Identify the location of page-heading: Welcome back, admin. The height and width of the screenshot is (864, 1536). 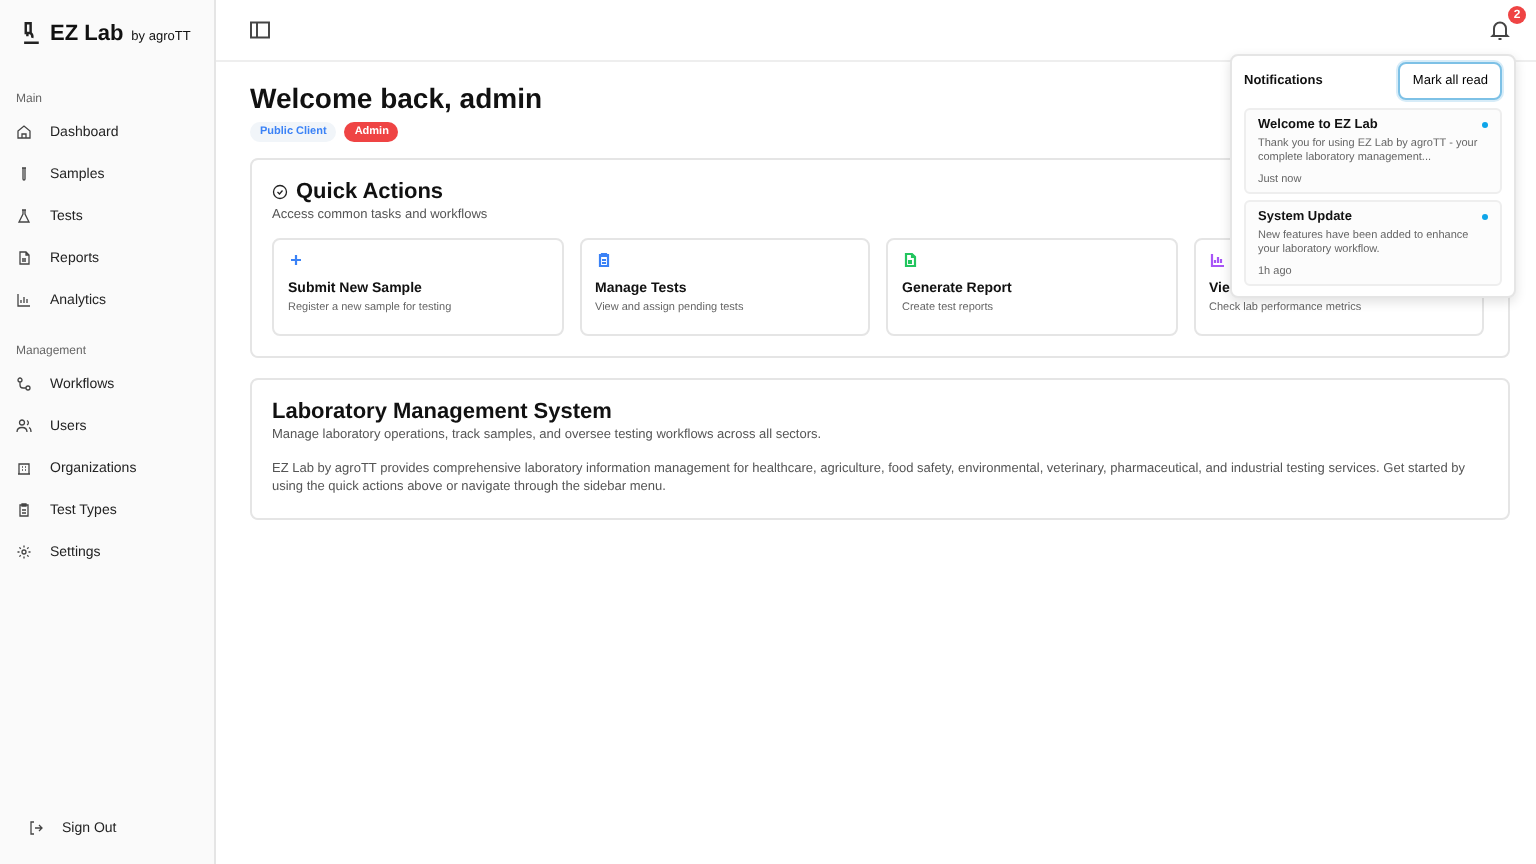
(396, 98).